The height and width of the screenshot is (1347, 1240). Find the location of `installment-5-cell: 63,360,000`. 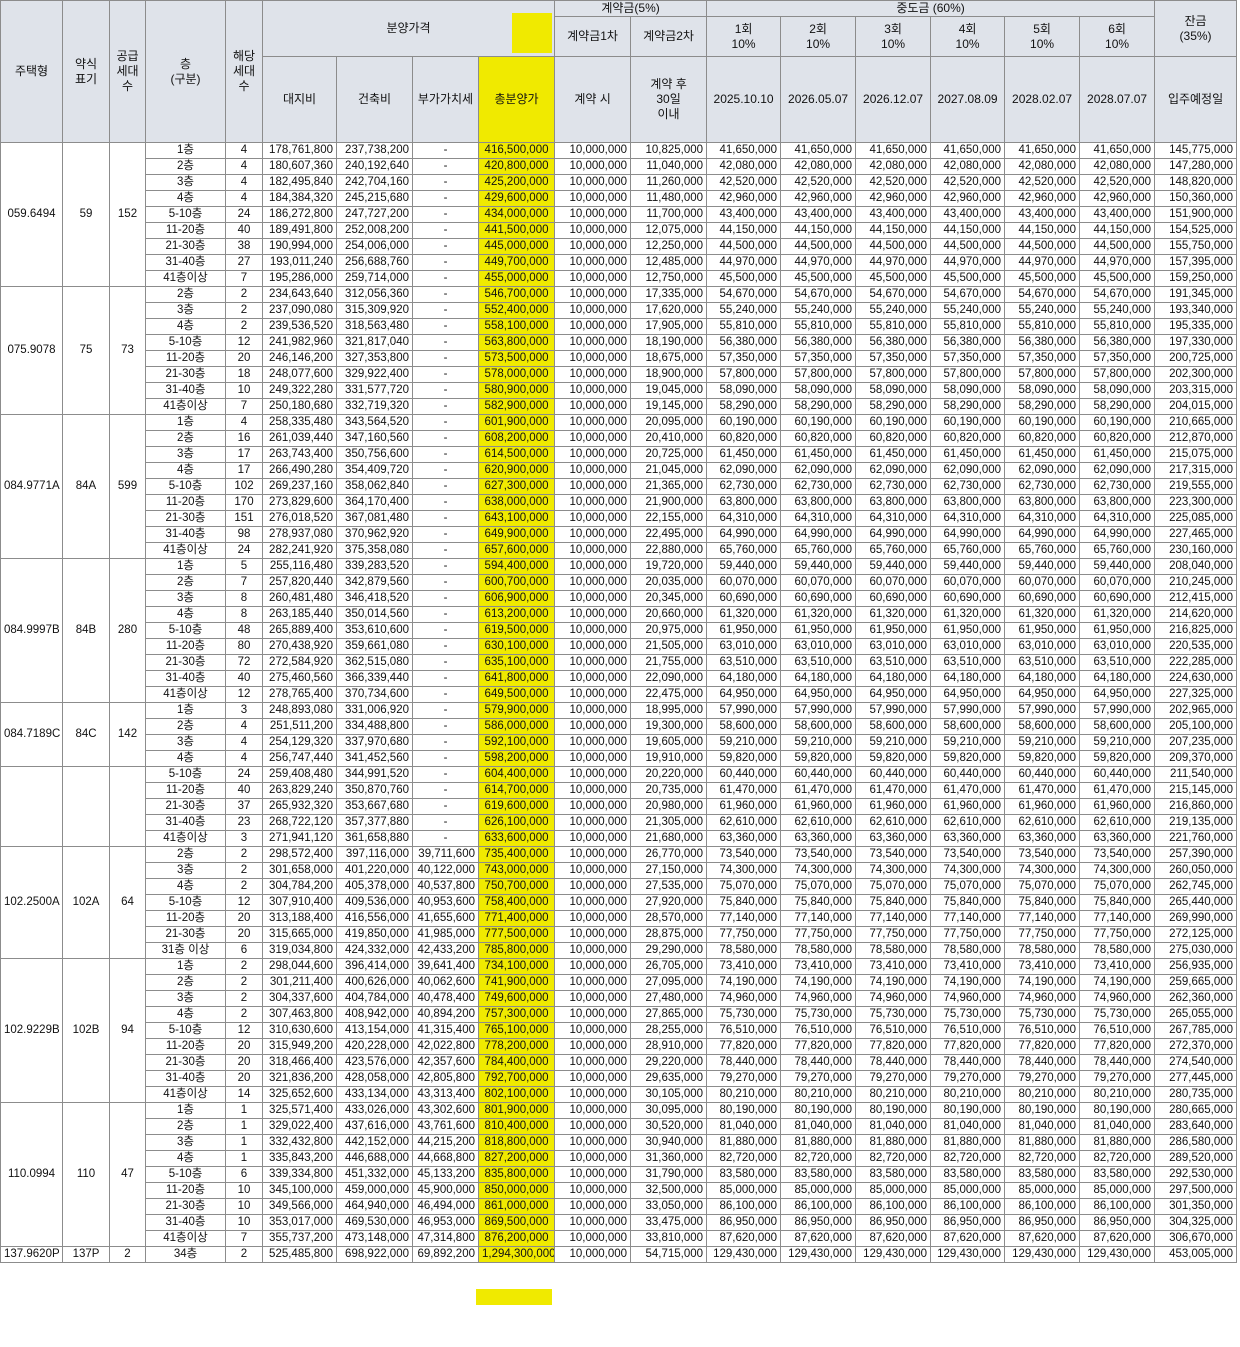

installment-5-cell: 63,360,000 is located at coordinates (1042, 838).